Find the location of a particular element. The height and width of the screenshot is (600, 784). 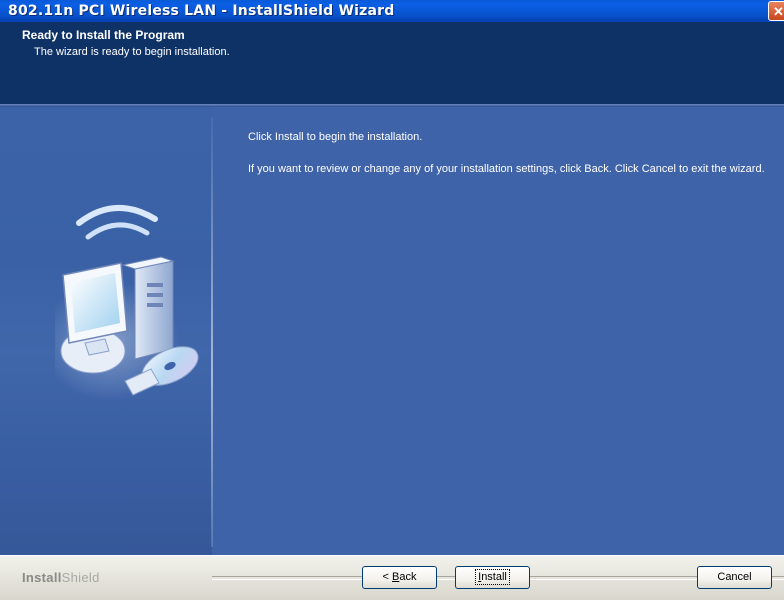

logo-part-2: Shield is located at coordinates (80, 577).